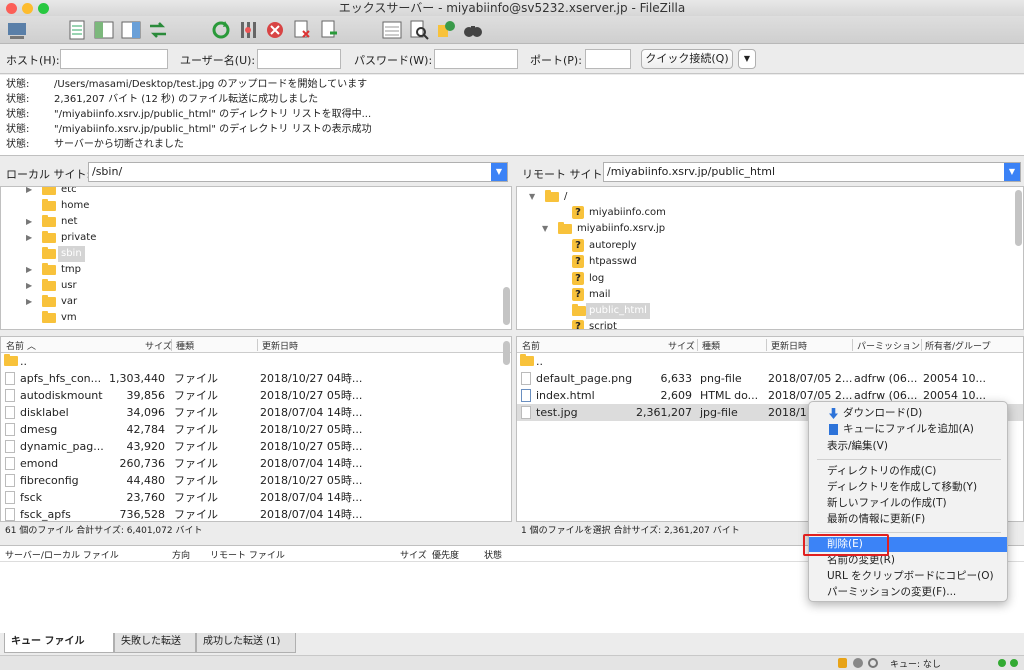 The height and width of the screenshot is (670, 1024). Describe the element at coordinates (1018, 218) in the screenshot. I see `remote-tree-scrollbar` at that location.